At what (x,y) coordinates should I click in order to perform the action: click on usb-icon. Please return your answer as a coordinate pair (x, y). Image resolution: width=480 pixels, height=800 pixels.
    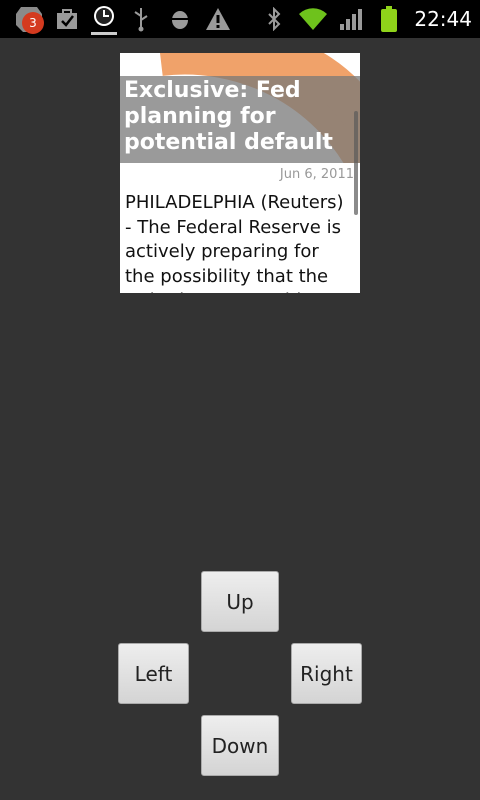
    Looking at the image, I should click on (141, 19).